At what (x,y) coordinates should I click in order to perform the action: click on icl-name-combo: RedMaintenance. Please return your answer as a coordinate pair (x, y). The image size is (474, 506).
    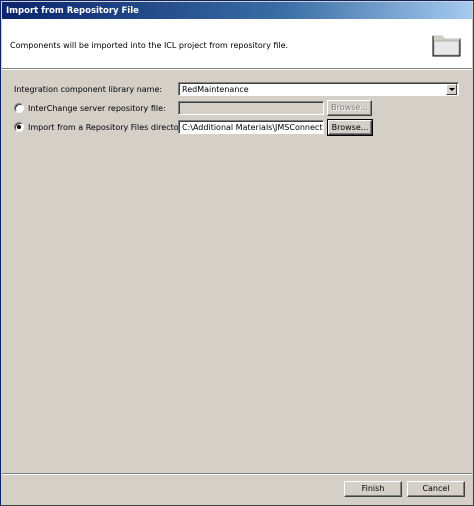
    Looking at the image, I should click on (318, 89).